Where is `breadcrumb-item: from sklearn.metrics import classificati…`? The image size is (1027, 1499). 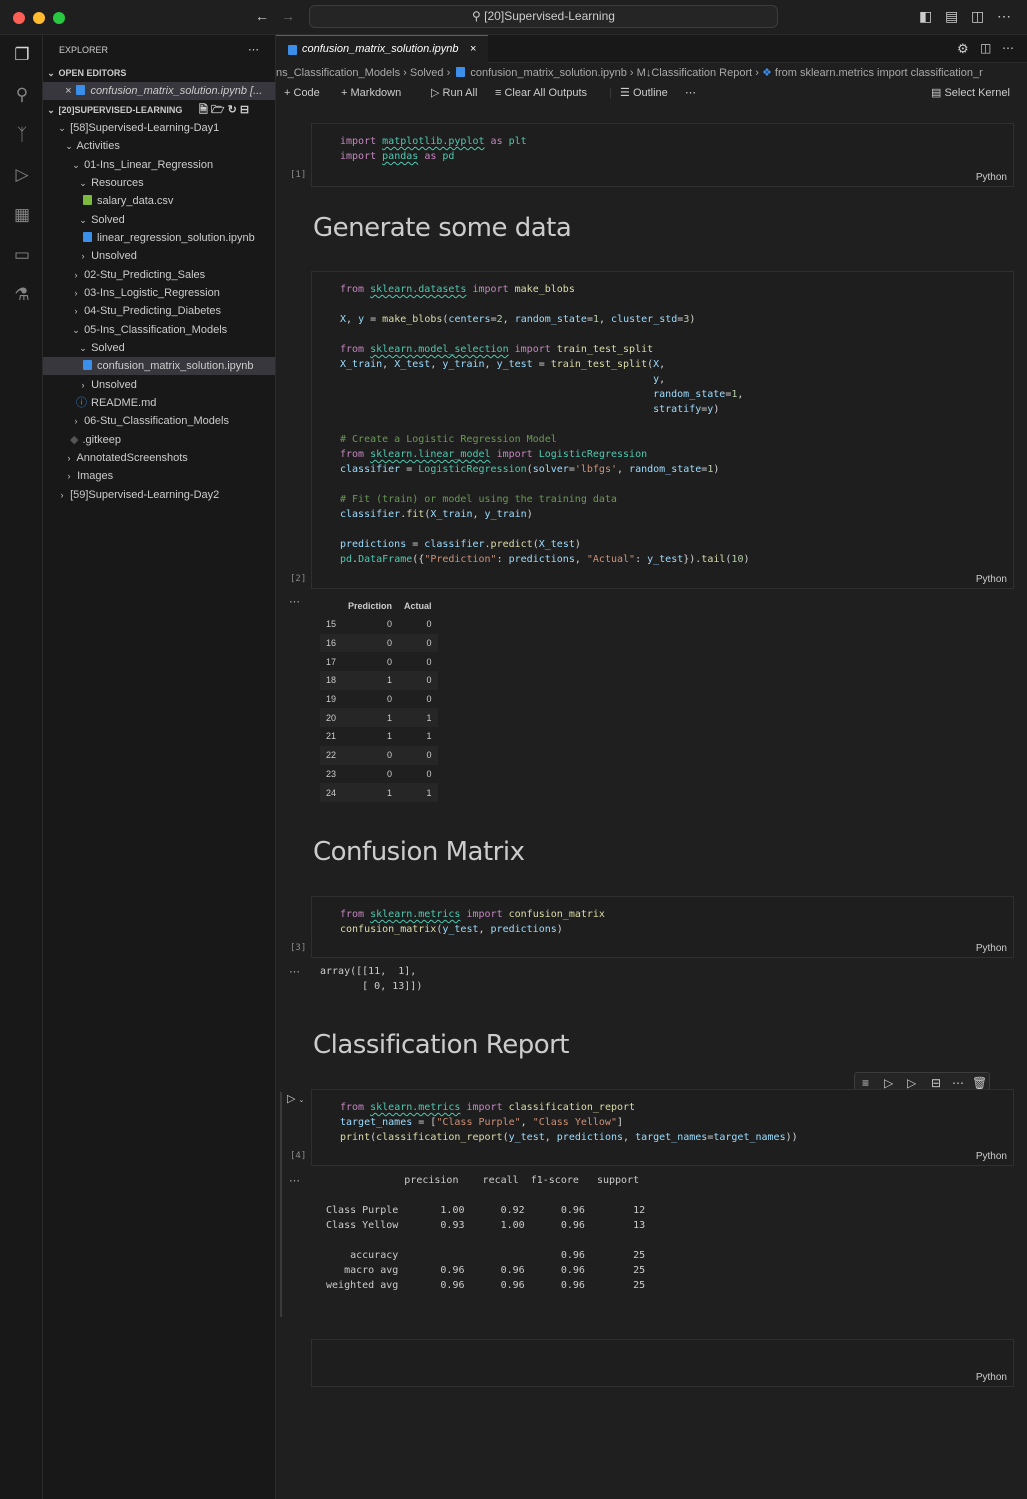
breadcrumb-item: from sklearn.metrics import classificati… is located at coordinates (879, 73).